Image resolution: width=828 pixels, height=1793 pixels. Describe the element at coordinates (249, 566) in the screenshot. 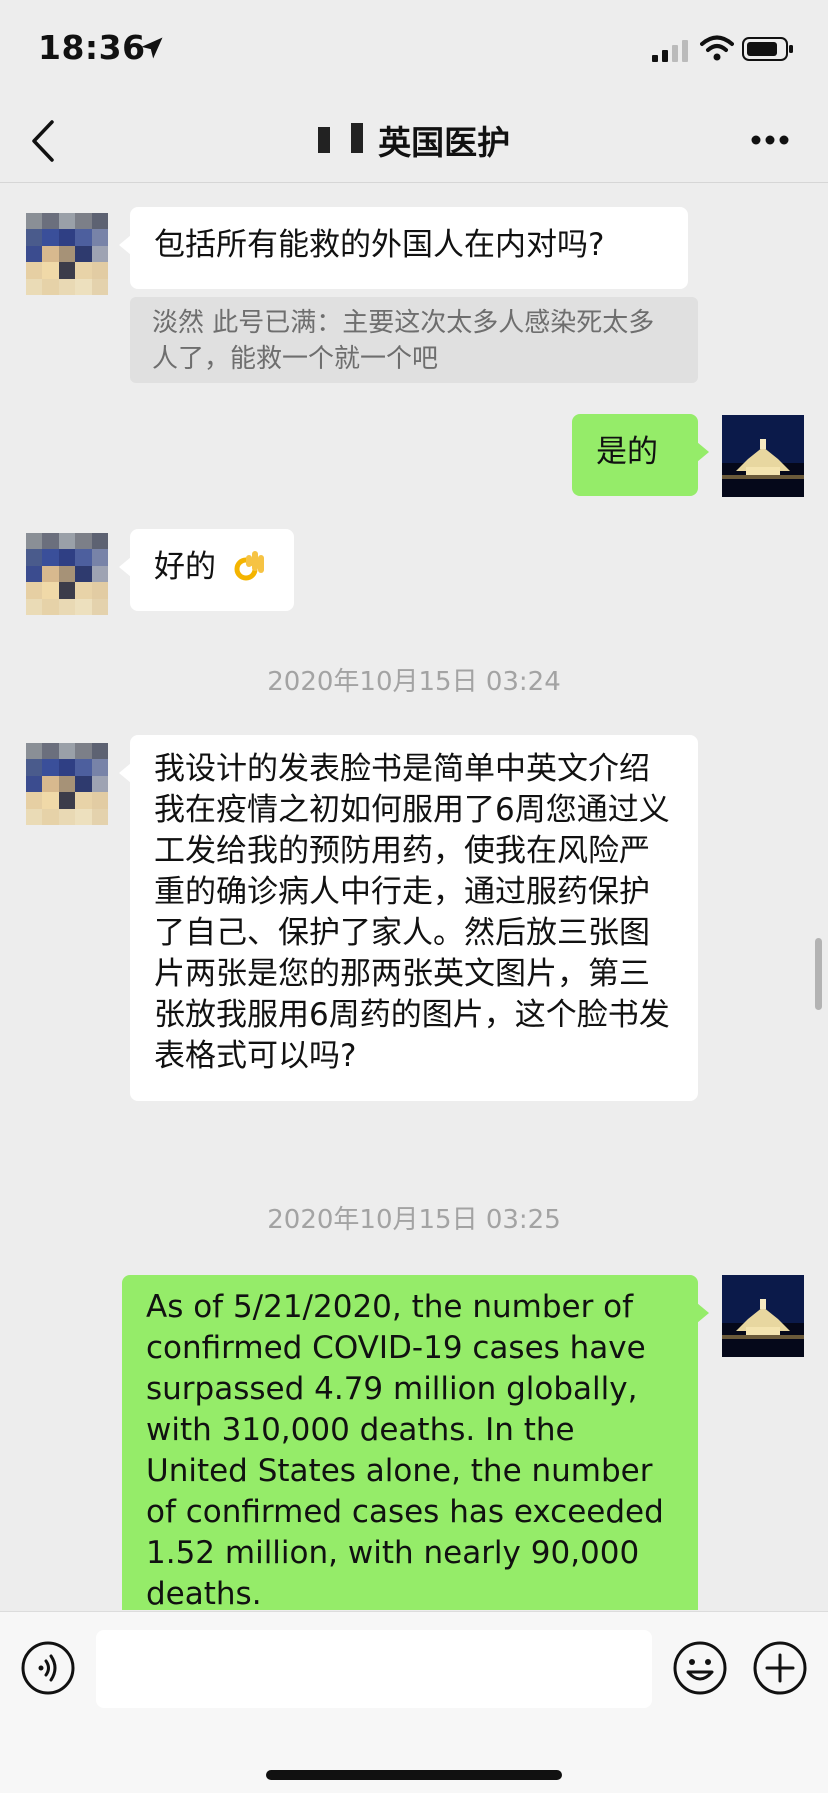

I see `ok-hand-emoji-icon` at that location.